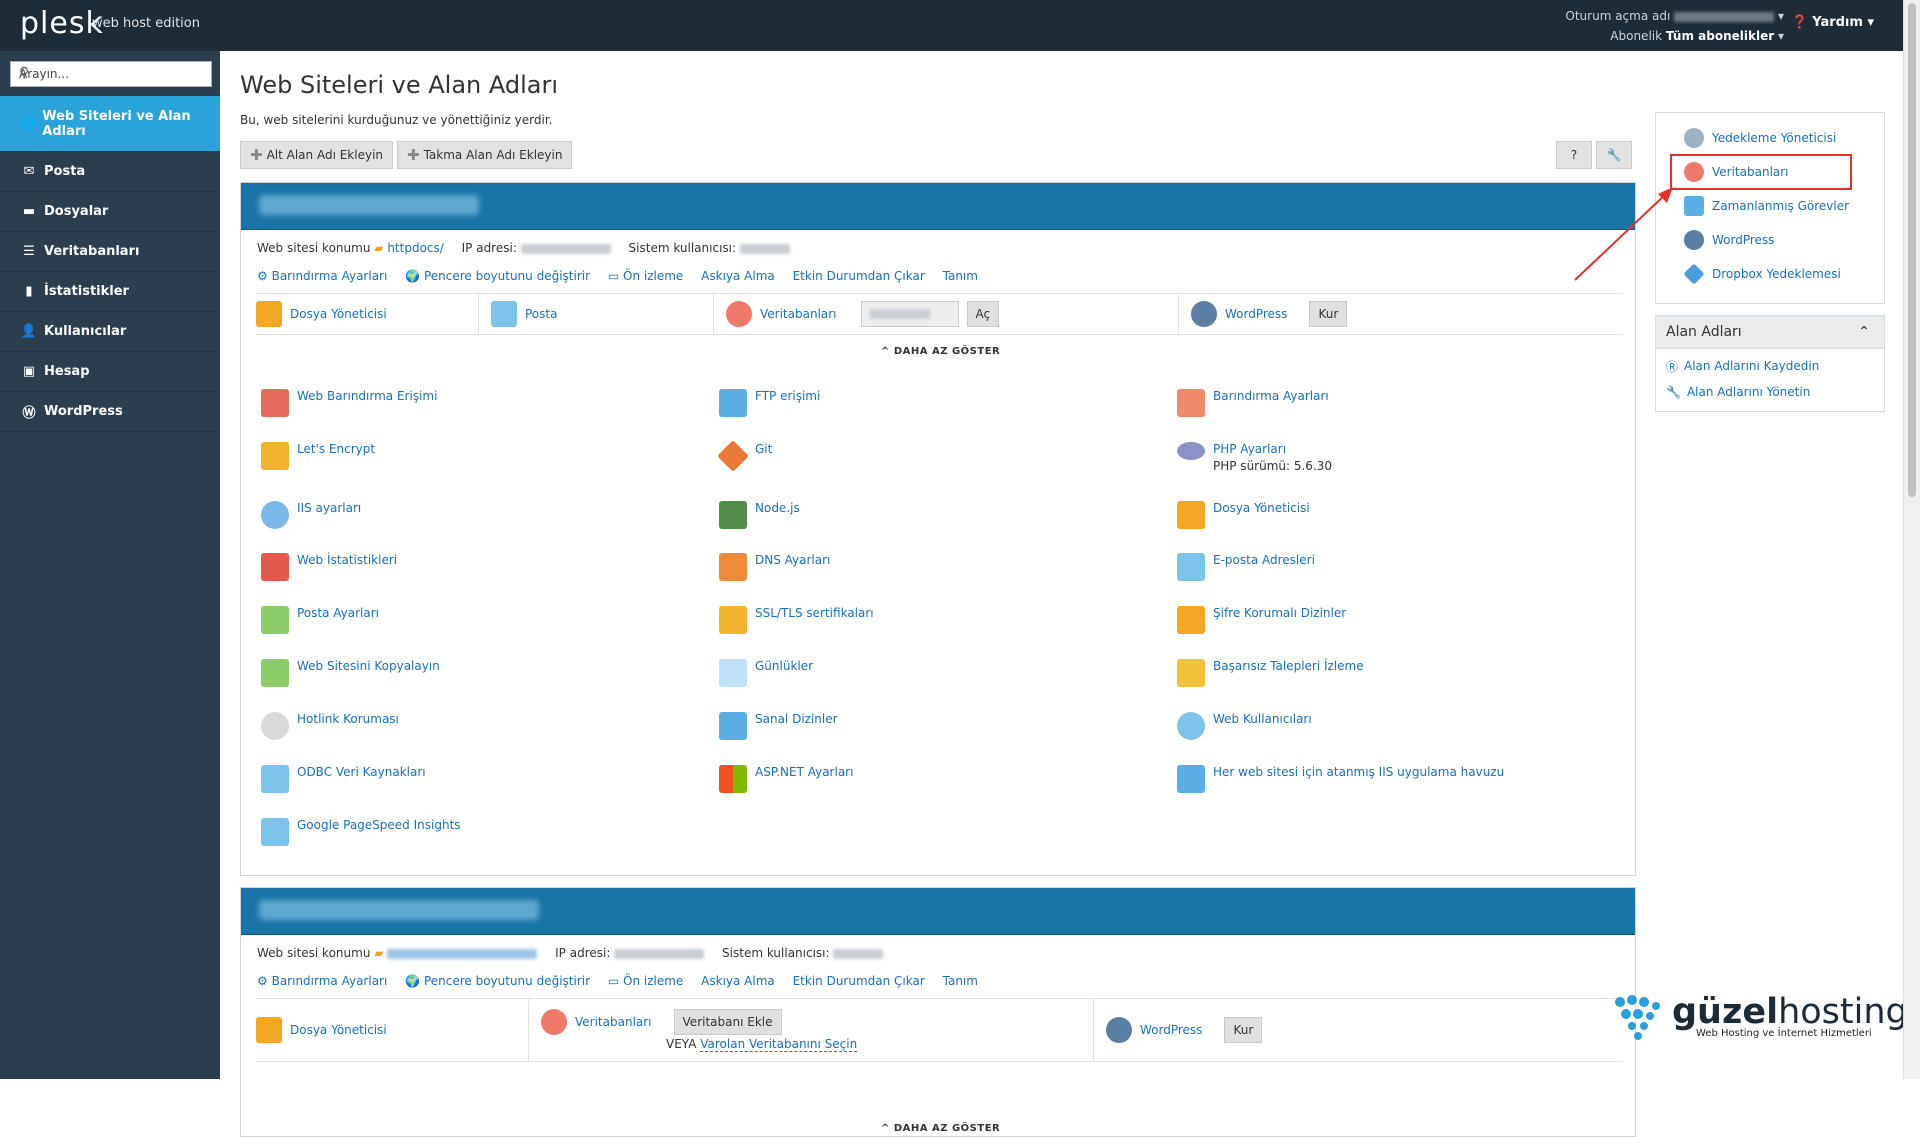 The width and height of the screenshot is (1920, 1137). What do you see at coordinates (1279, 613) in the screenshot?
I see `tool-label: Şifre Korumalı Dizinler` at bounding box center [1279, 613].